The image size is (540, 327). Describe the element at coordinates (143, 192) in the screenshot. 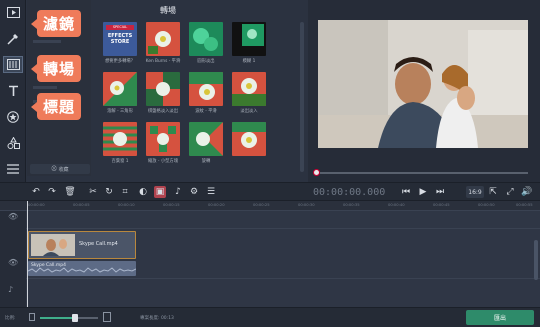

I see `color-adjust-icon: ◐` at that location.